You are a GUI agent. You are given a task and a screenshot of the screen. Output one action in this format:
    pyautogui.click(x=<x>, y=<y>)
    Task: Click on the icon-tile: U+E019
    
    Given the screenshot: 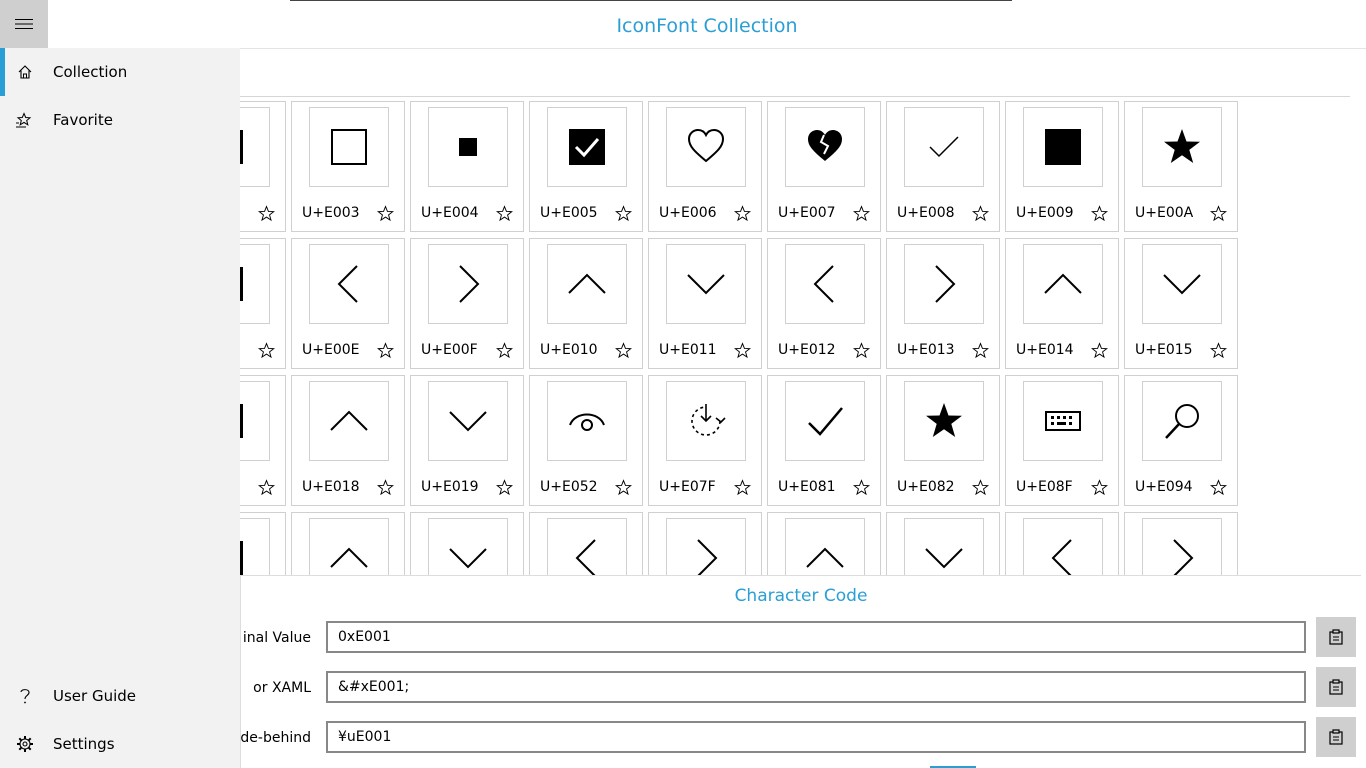 What is the action you would take?
    pyautogui.click(x=467, y=440)
    